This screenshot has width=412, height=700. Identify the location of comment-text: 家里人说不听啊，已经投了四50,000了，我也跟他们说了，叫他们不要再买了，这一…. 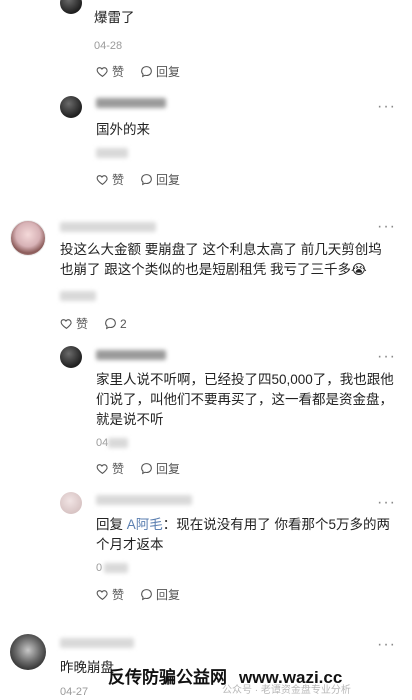
(245, 399).